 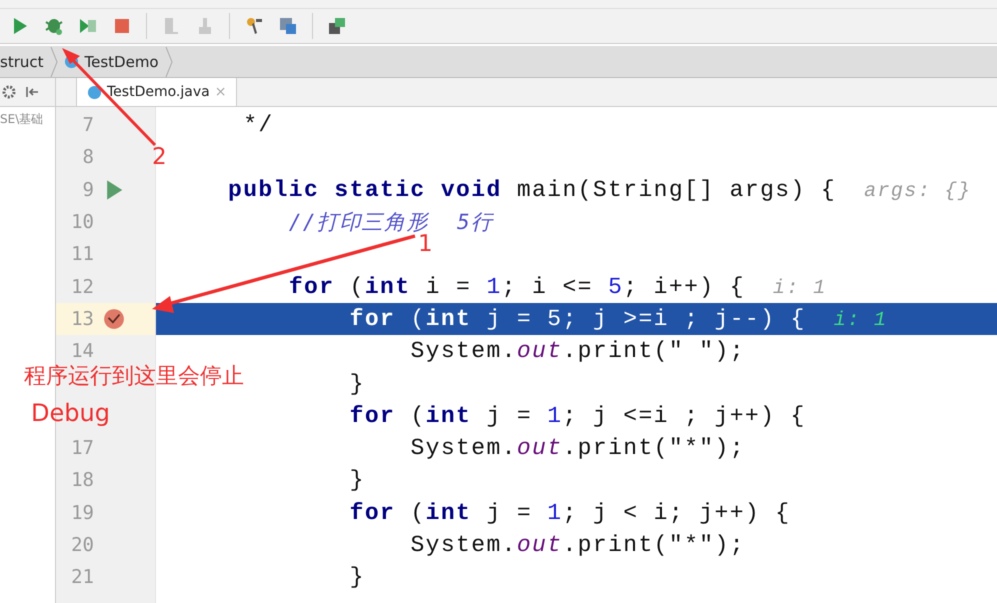 I want to click on line-number: 8, so click(x=88, y=157).